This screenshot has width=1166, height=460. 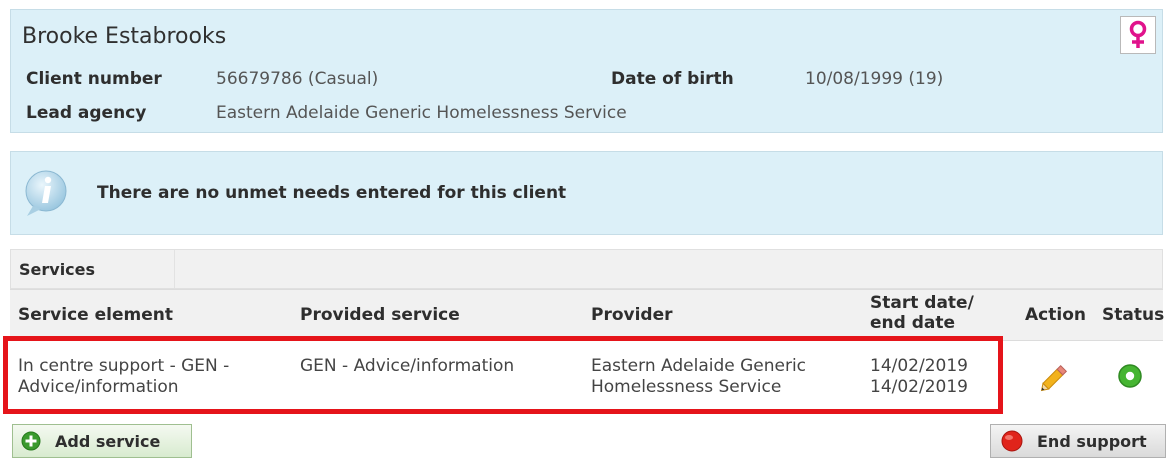 I want to click on service-element-line1: In centre support - GEN -, so click(x=124, y=366).